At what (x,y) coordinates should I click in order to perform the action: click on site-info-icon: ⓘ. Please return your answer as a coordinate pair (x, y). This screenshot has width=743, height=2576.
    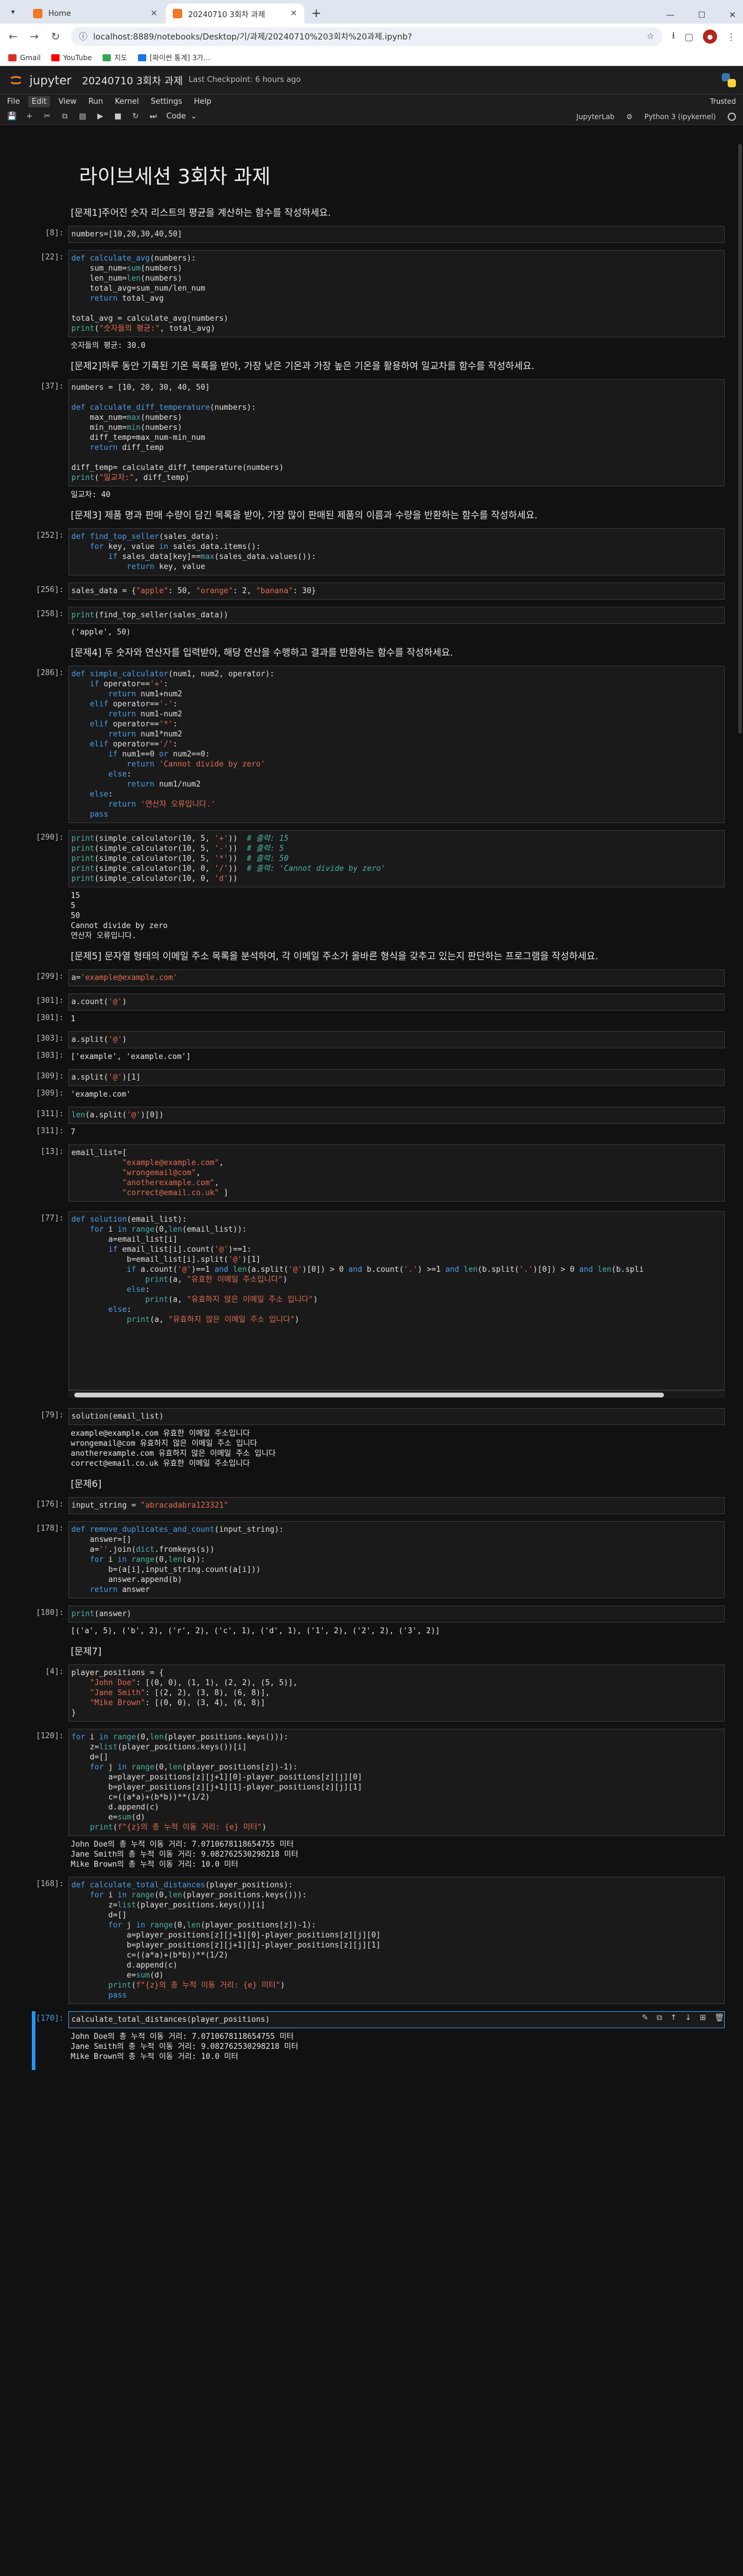
    Looking at the image, I should click on (83, 37).